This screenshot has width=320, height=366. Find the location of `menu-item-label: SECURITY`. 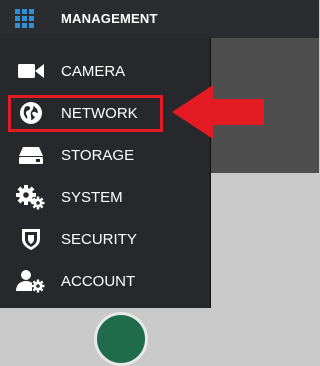

menu-item-label: SECURITY is located at coordinates (99, 239).